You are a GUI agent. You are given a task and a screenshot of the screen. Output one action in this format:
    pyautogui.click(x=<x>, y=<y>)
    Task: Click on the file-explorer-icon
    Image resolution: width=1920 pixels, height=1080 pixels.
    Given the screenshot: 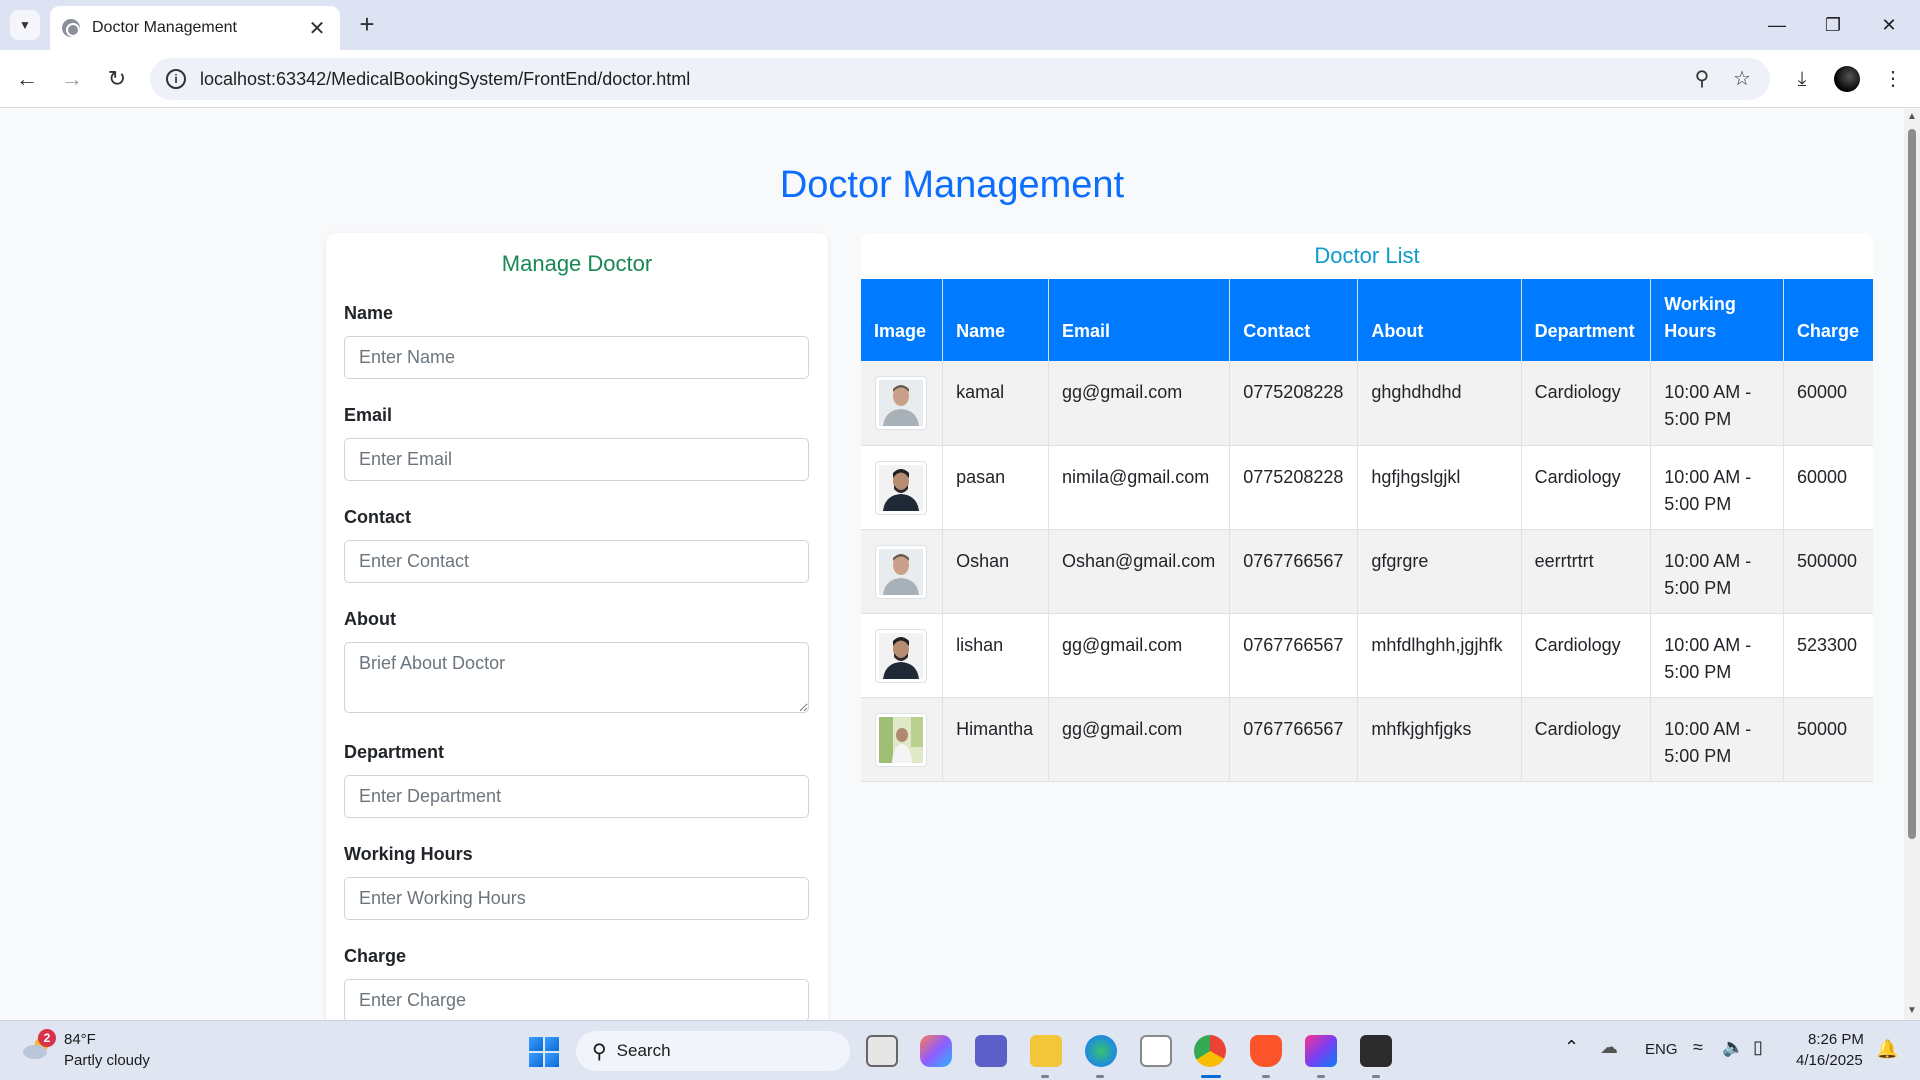 What is the action you would take?
    pyautogui.click(x=1046, y=1051)
    